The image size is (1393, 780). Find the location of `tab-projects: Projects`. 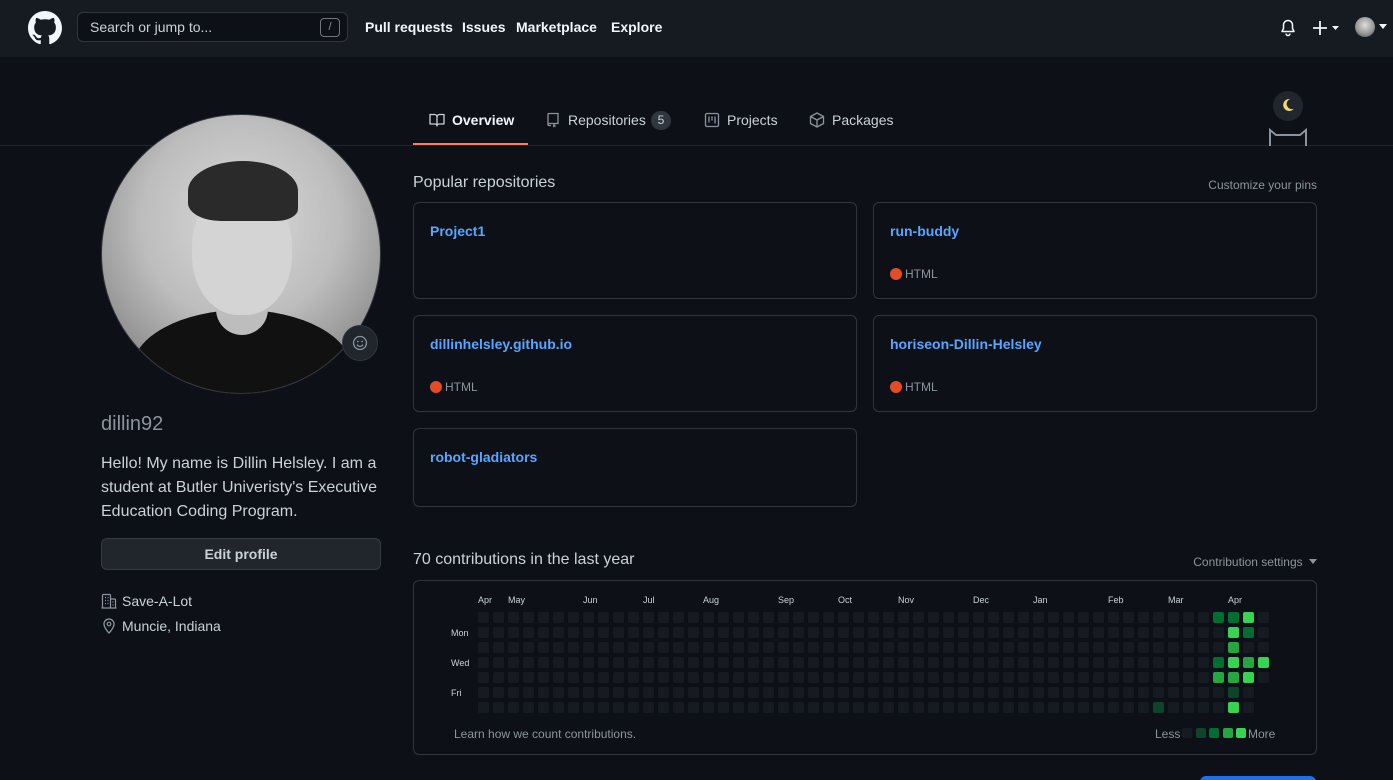

tab-projects: Projects is located at coordinates (744, 128).